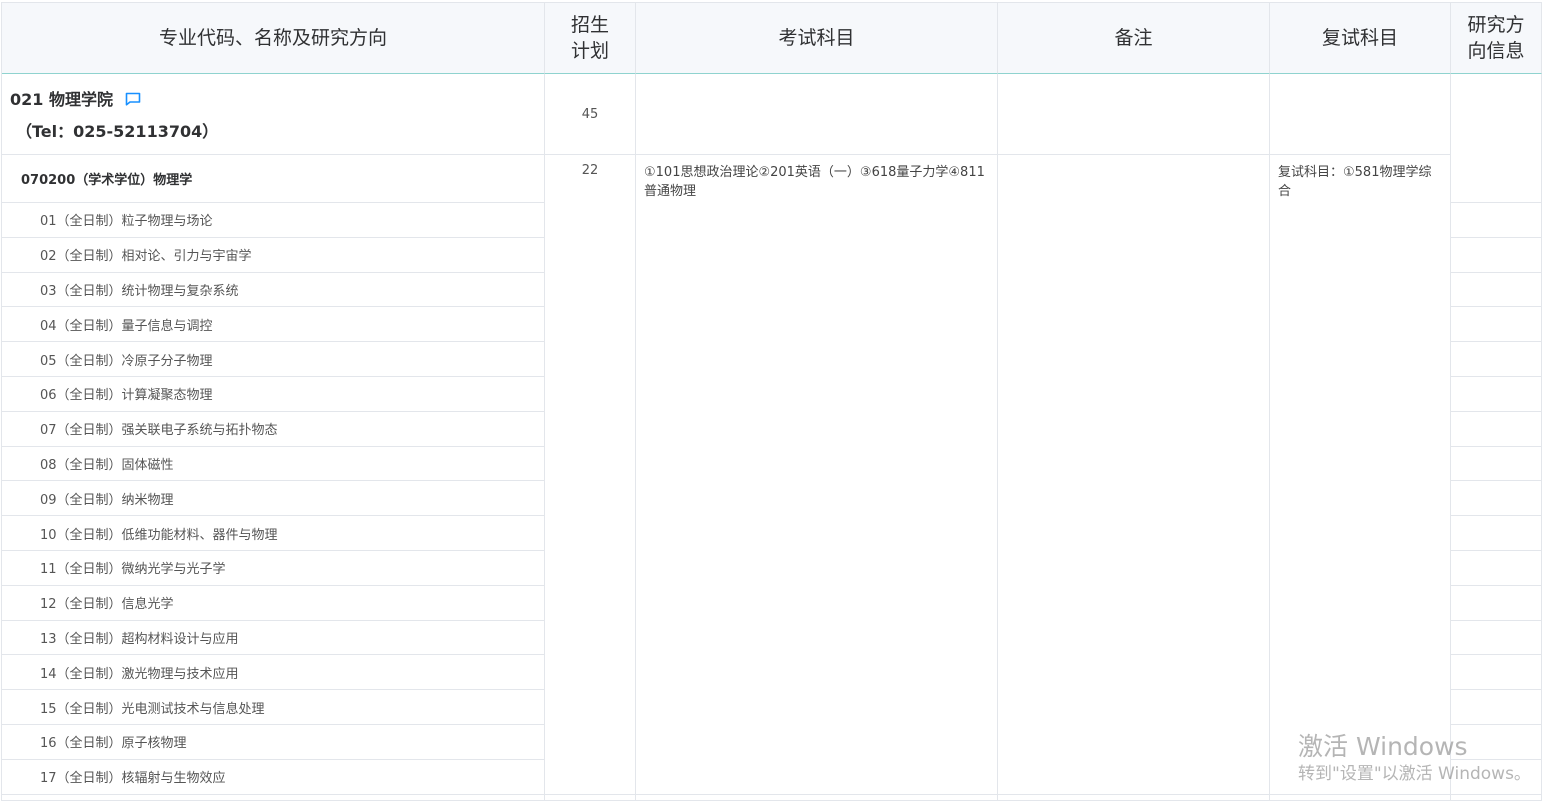 This screenshot has width=1555, height=801. I want to click on direction-row: 07（全日制）强关联电子系统与拓扑物态, so click(273, 429).